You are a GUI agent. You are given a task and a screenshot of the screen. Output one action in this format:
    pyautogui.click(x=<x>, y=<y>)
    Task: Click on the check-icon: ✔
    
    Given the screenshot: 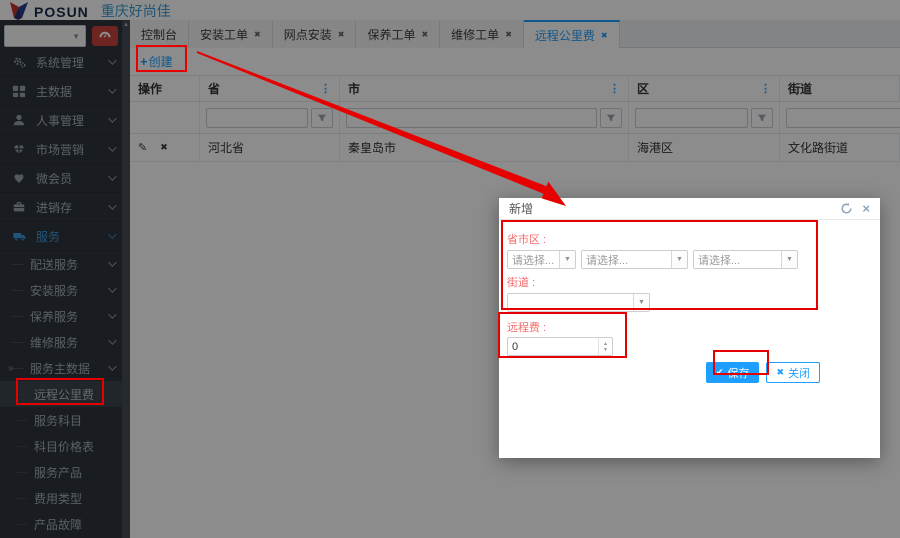 What is the action you would take?
    pyautogui.click(x=719, y=372)
    